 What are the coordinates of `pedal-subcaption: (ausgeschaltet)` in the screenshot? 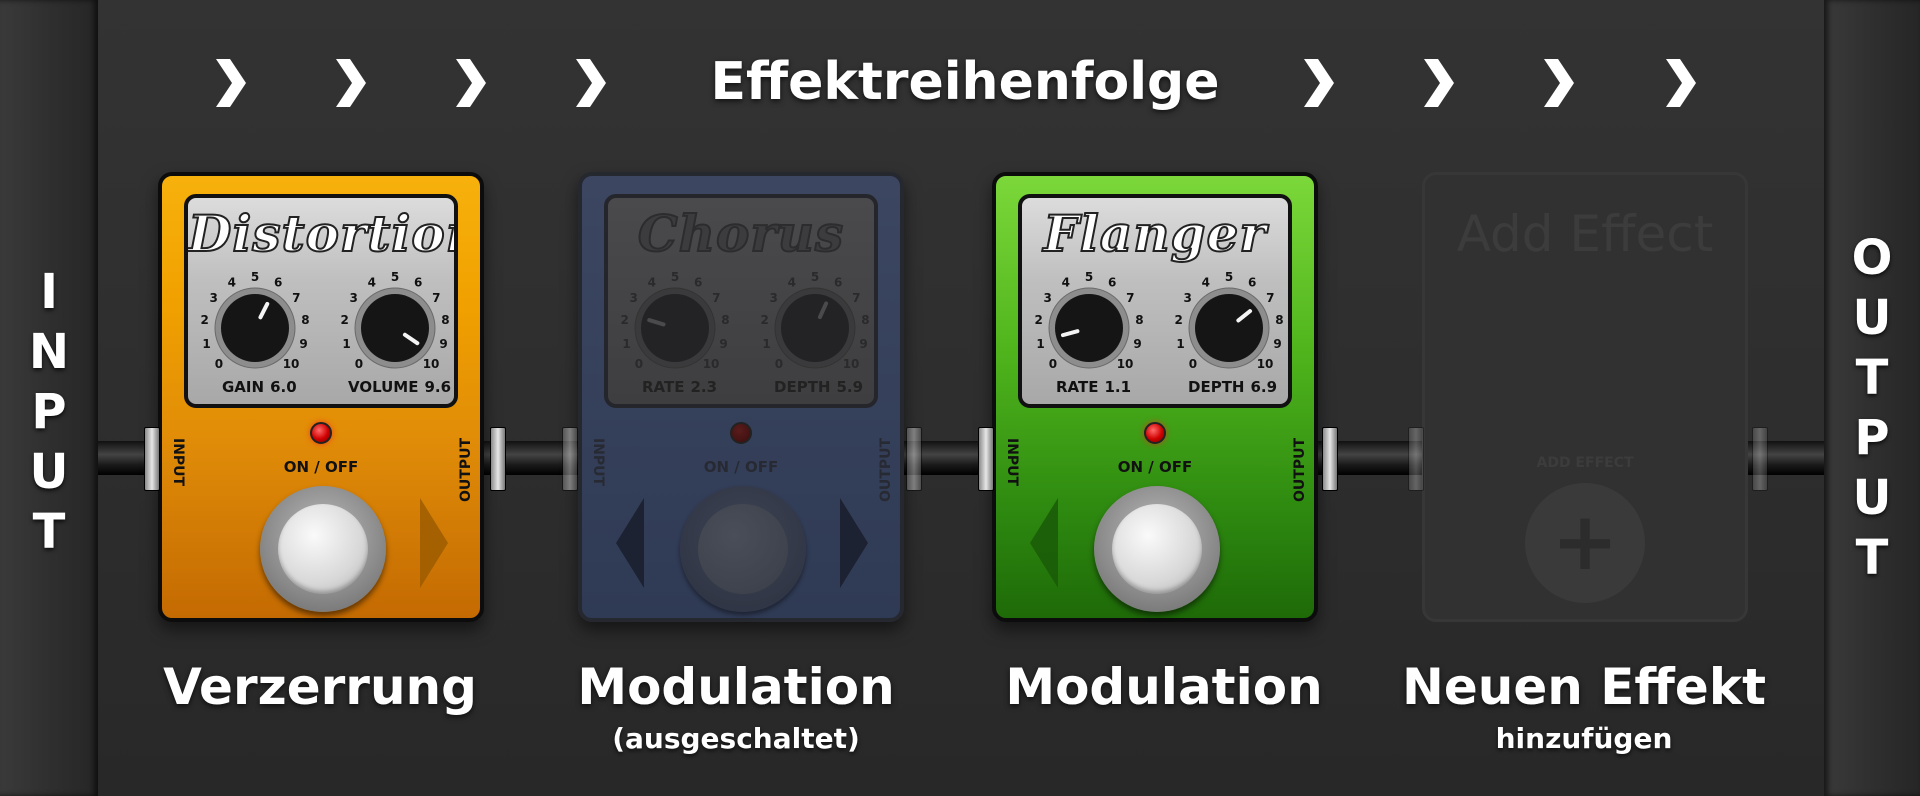 It's located at (736, 738).